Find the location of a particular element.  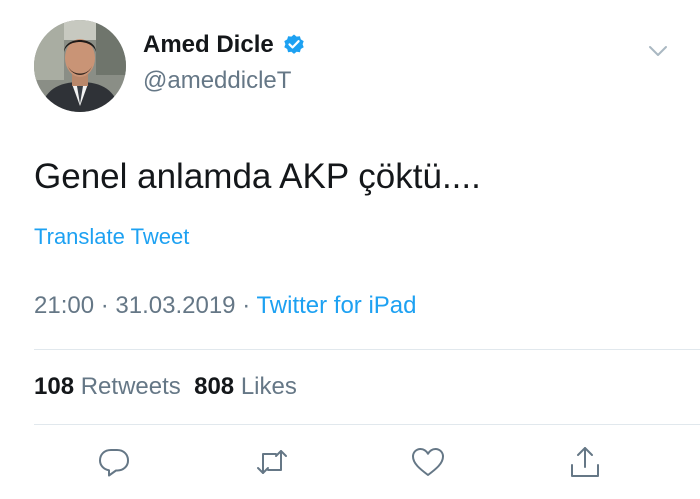

share-icon is located at coordinates (585, 462).